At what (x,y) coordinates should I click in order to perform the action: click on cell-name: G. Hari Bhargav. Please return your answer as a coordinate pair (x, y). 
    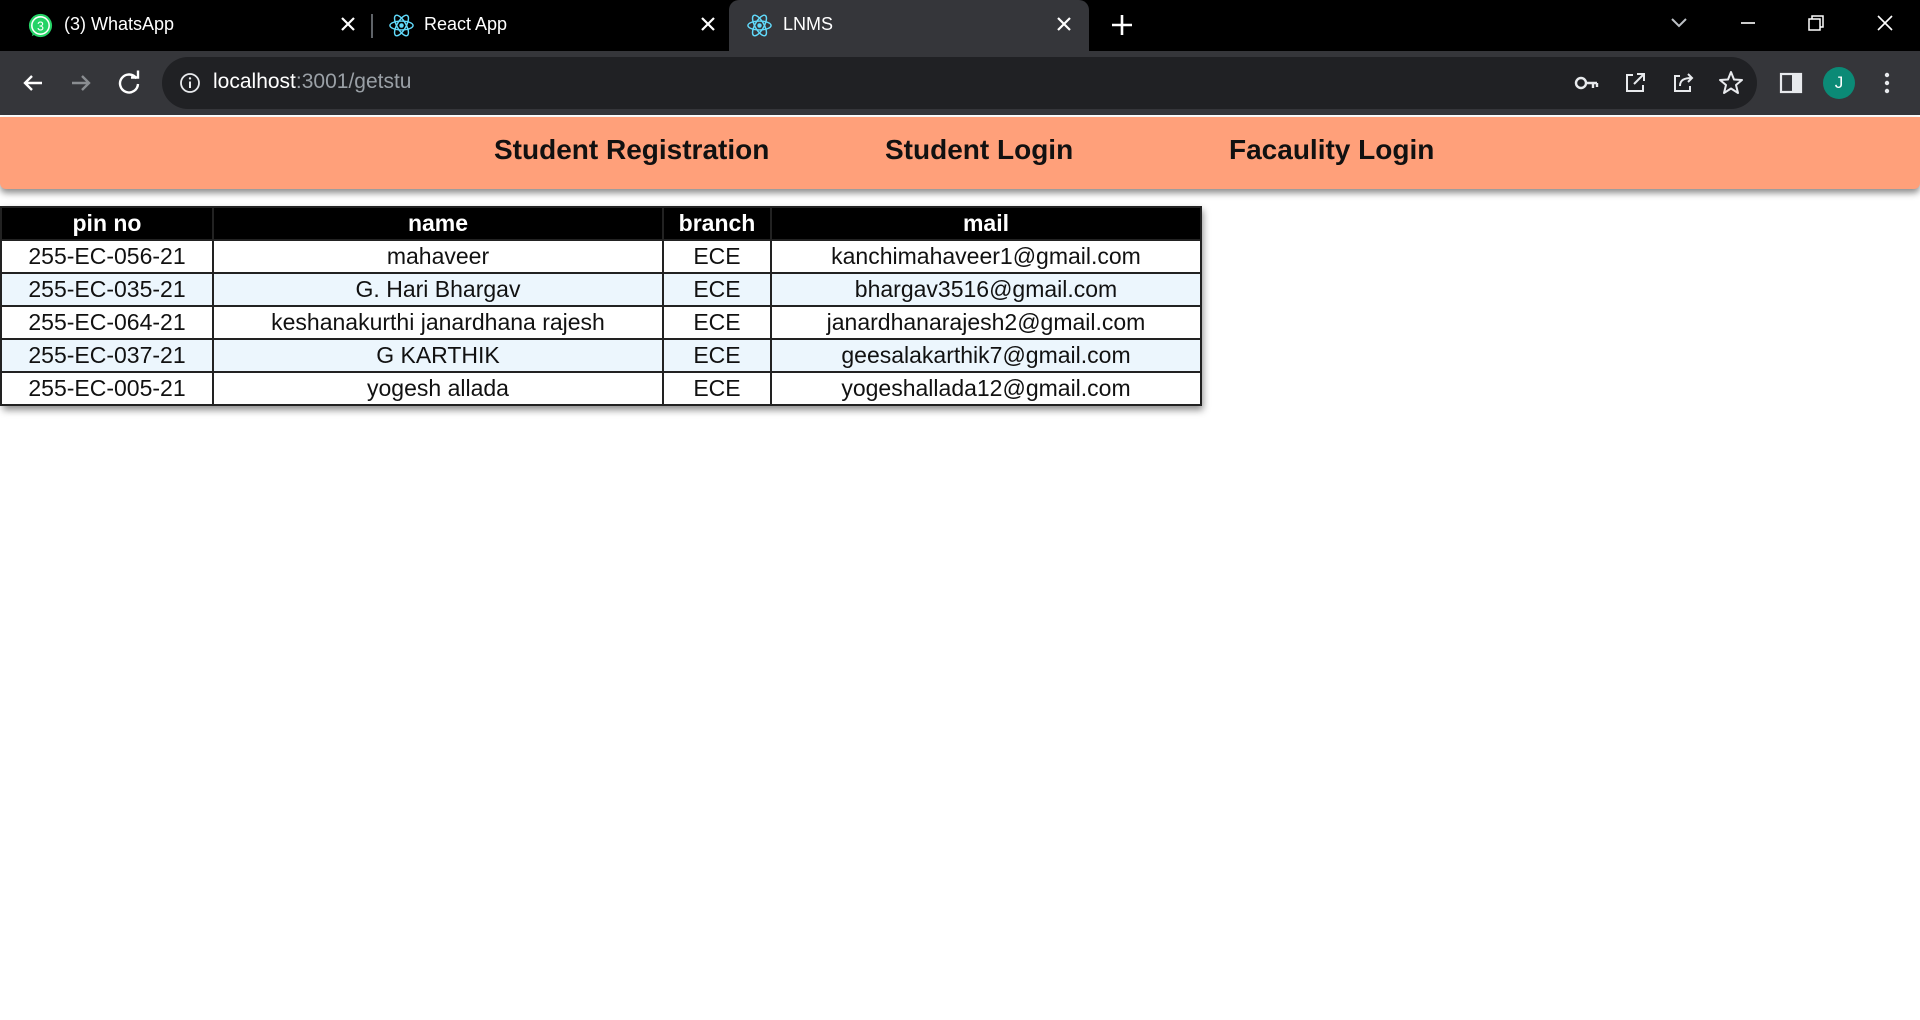
    Looking at the image, I should click on (438, 289).